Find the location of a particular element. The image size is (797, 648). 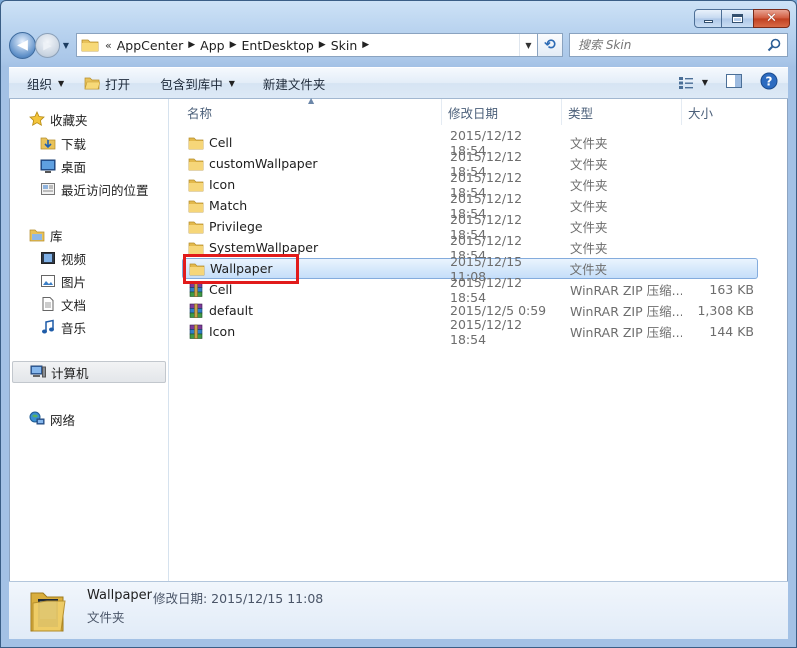

nav-pictures: 图片 is located at coordinates (89, 281).